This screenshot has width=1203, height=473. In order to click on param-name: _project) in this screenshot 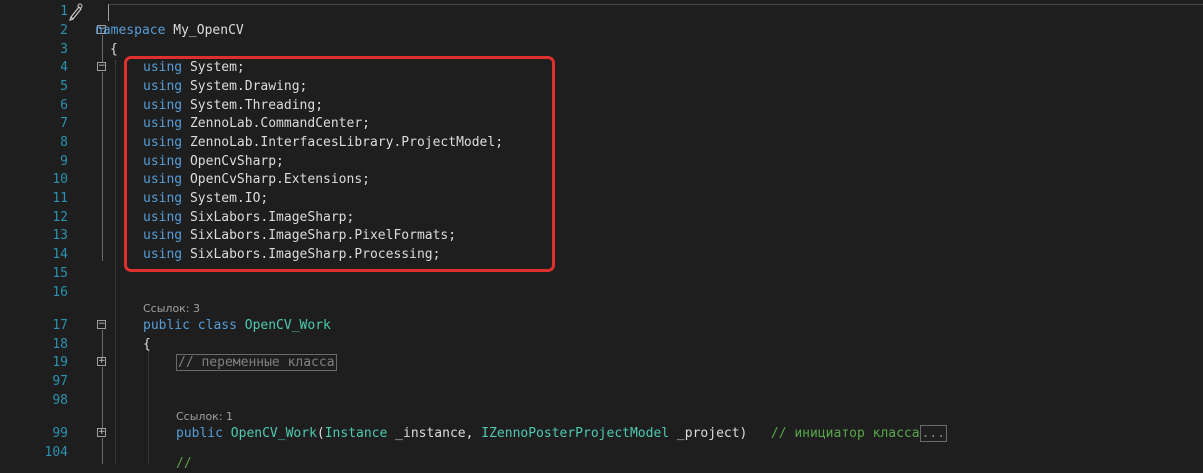, I will do `click(708, 433)`.